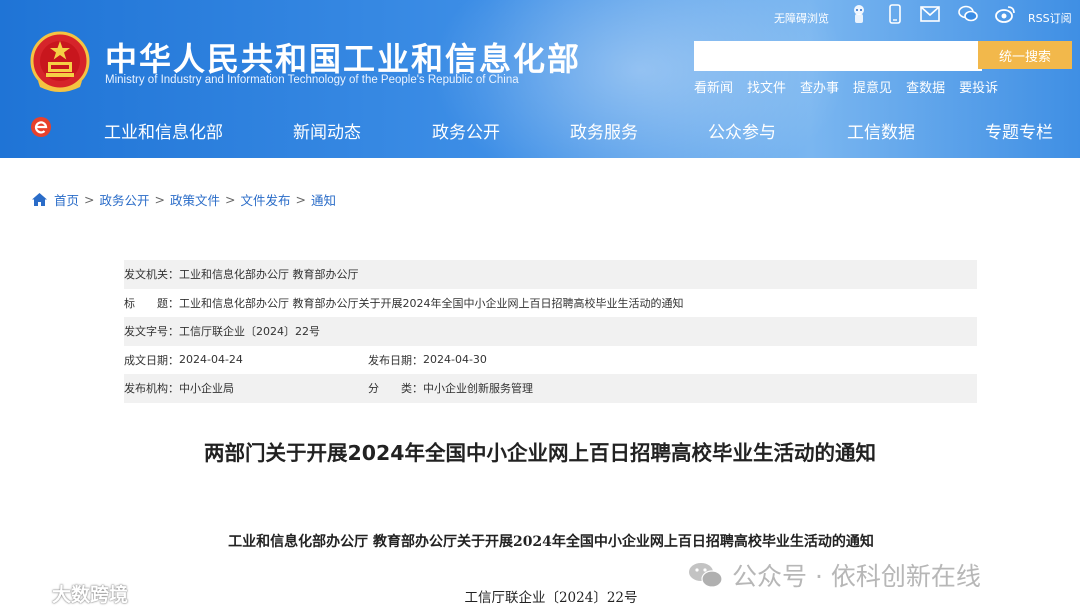 This screenshot has width=1080, height=616. Describe the element at coordinates (66, 199) in the screenshot. I see `breadcrumb-home: 首页` at that location.